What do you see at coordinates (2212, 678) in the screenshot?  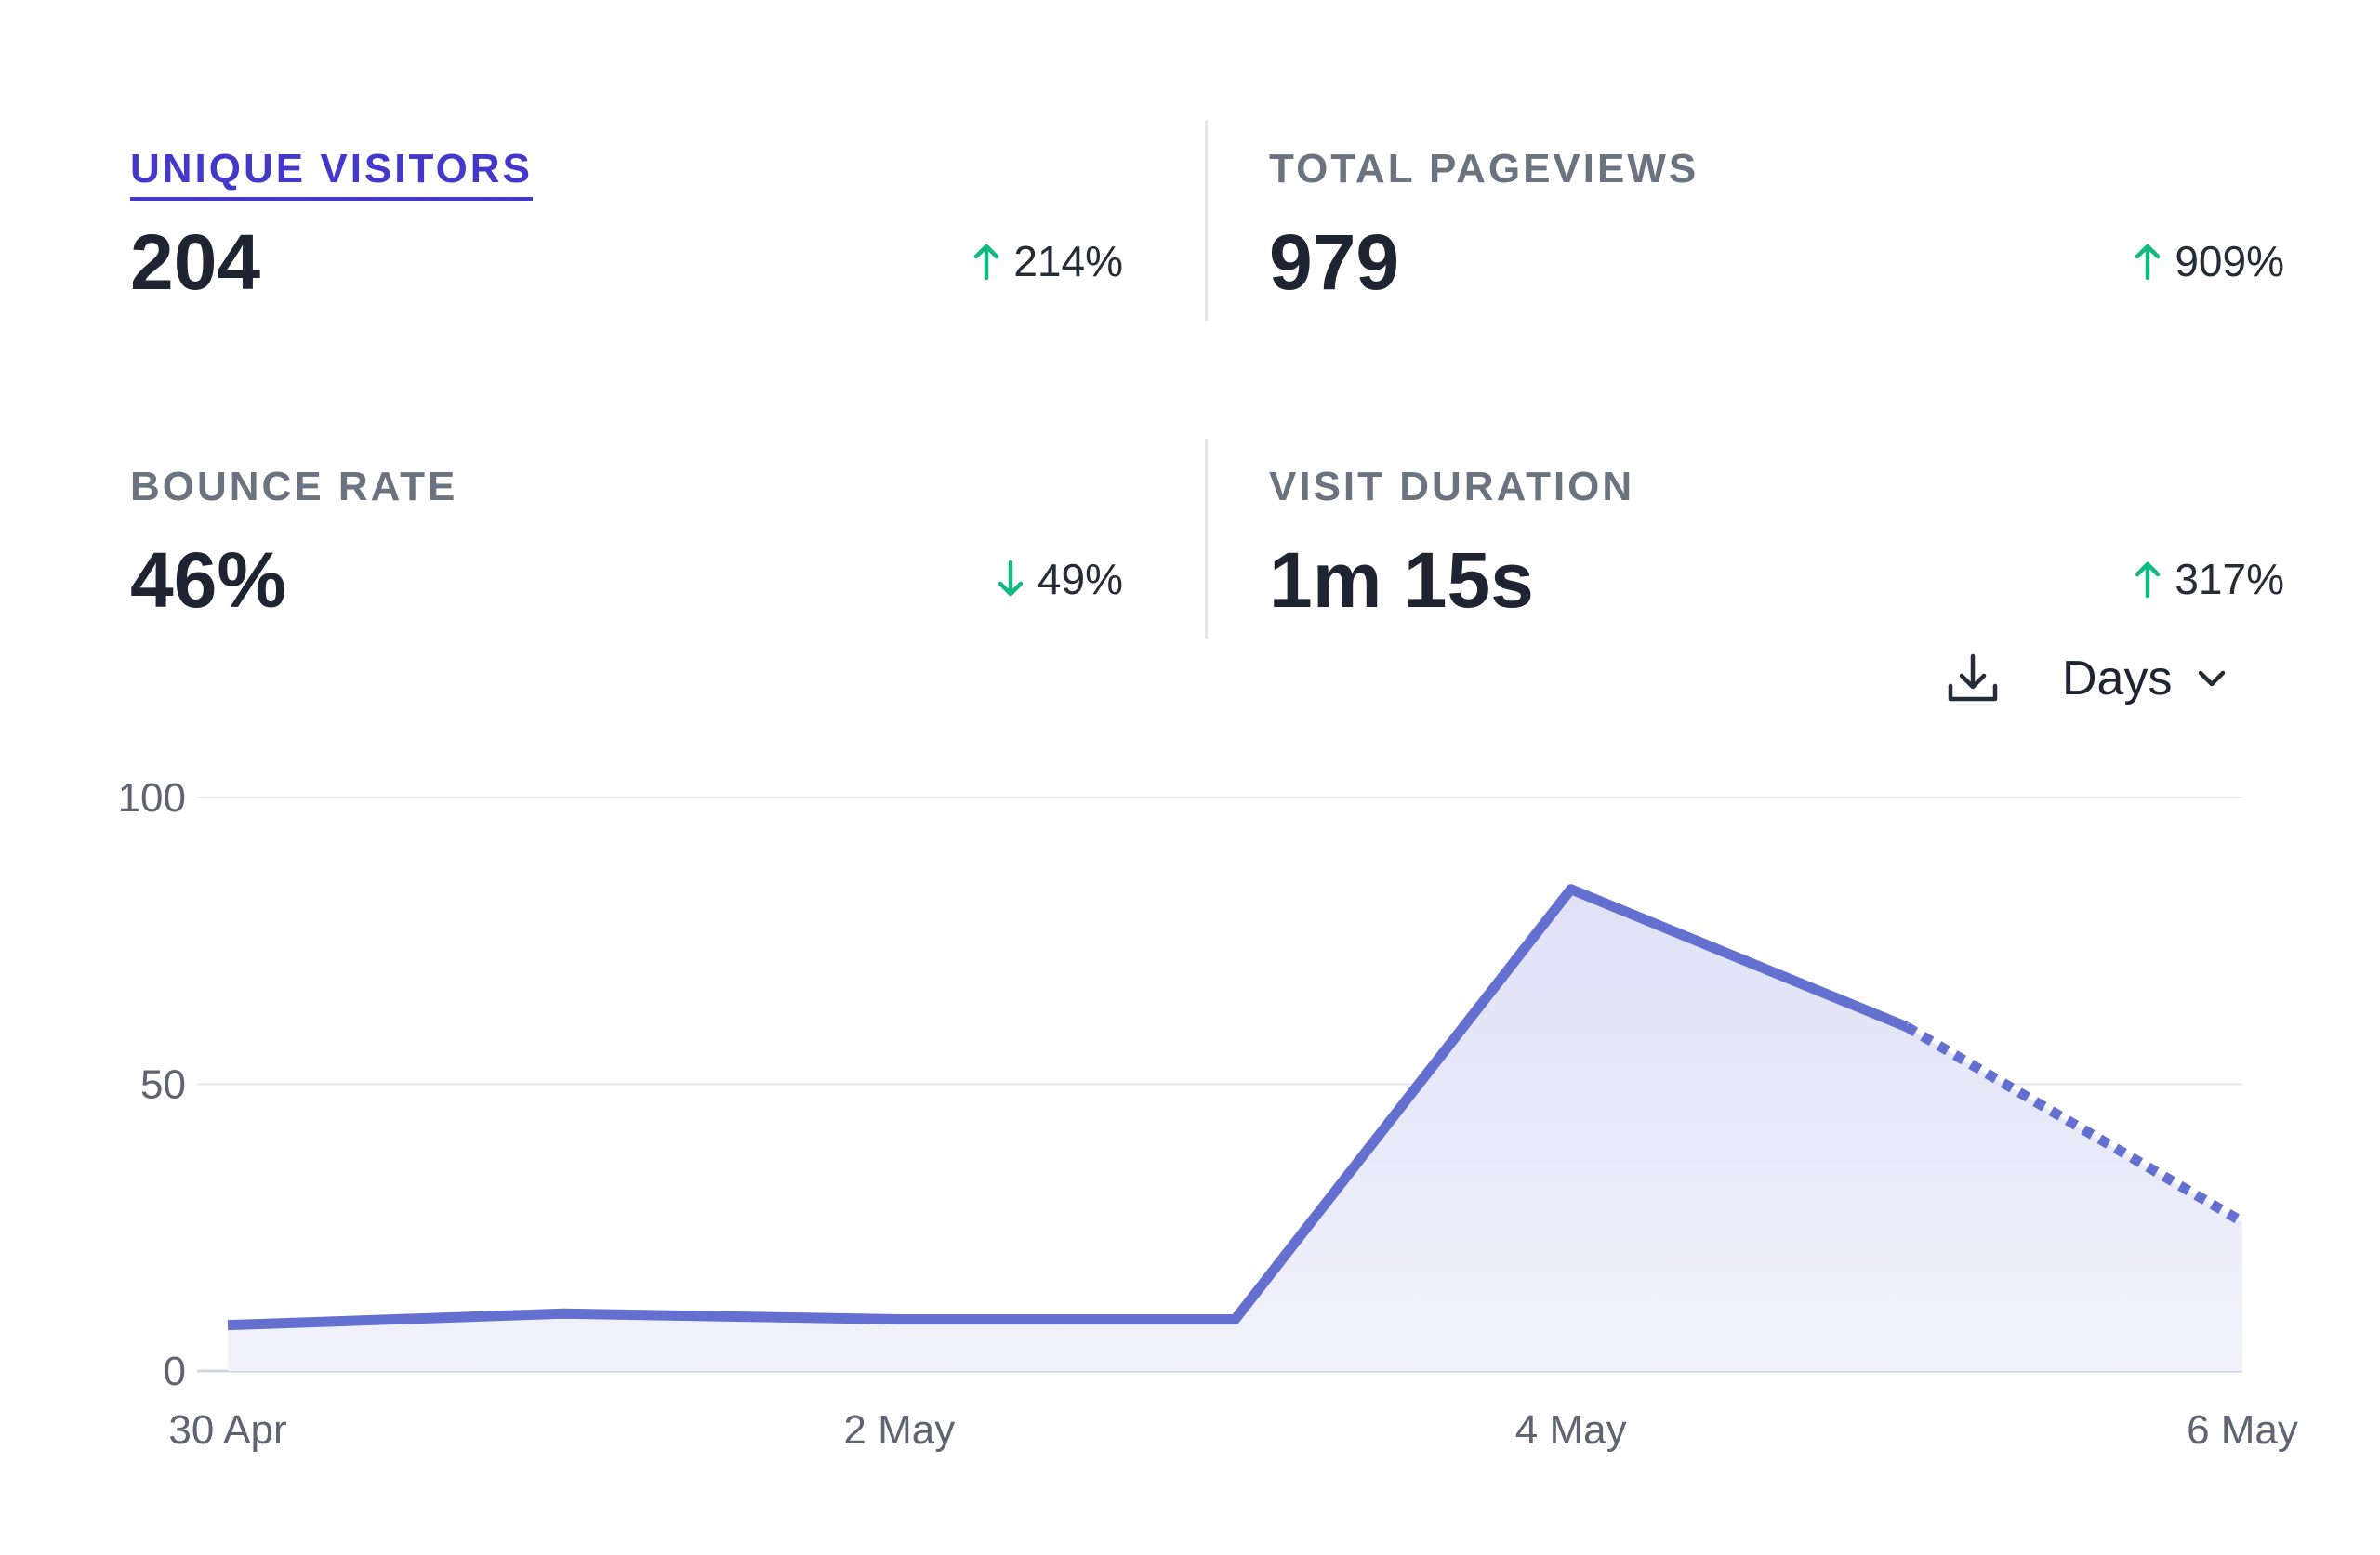 I see `chevron-down-icon` at bounding box center [2212, 678].